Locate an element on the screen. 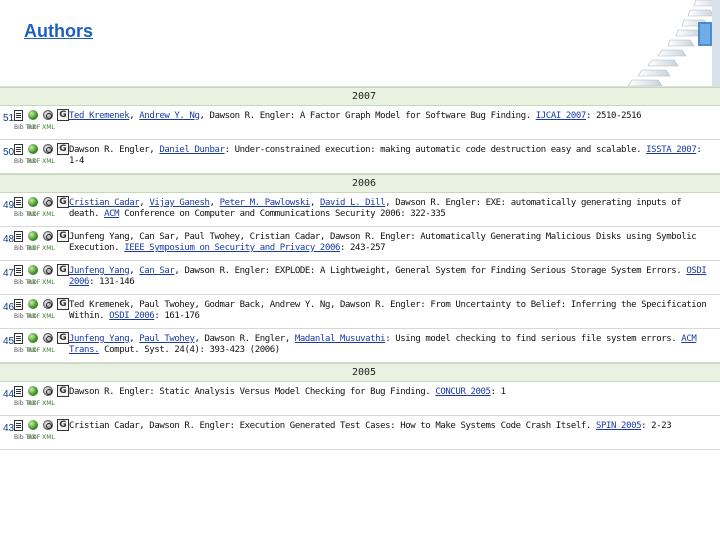  staircase-decoration is located at coordinates (674, 43).